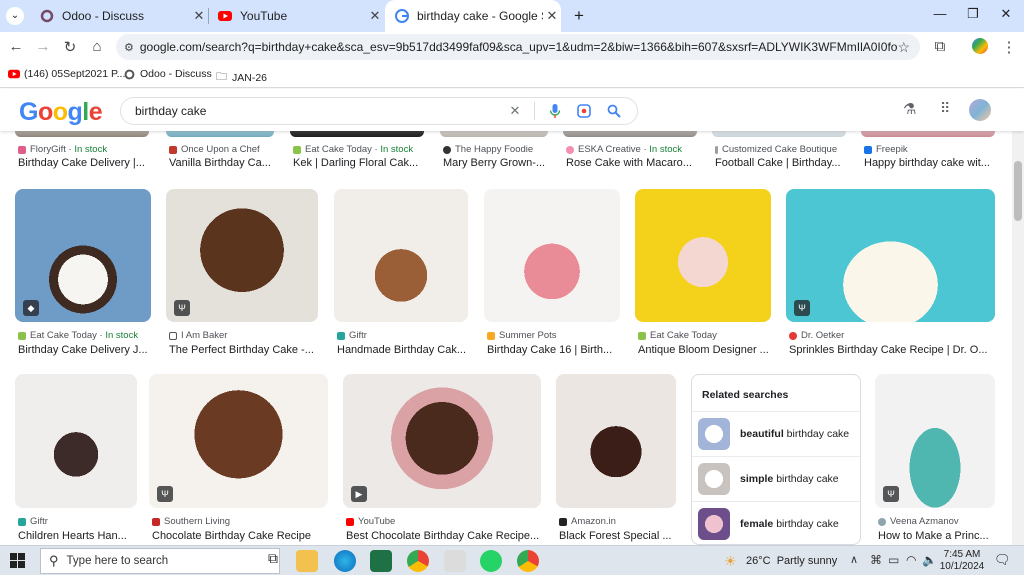  I want to click on volume-icon: 🔈, so click(929, 560).